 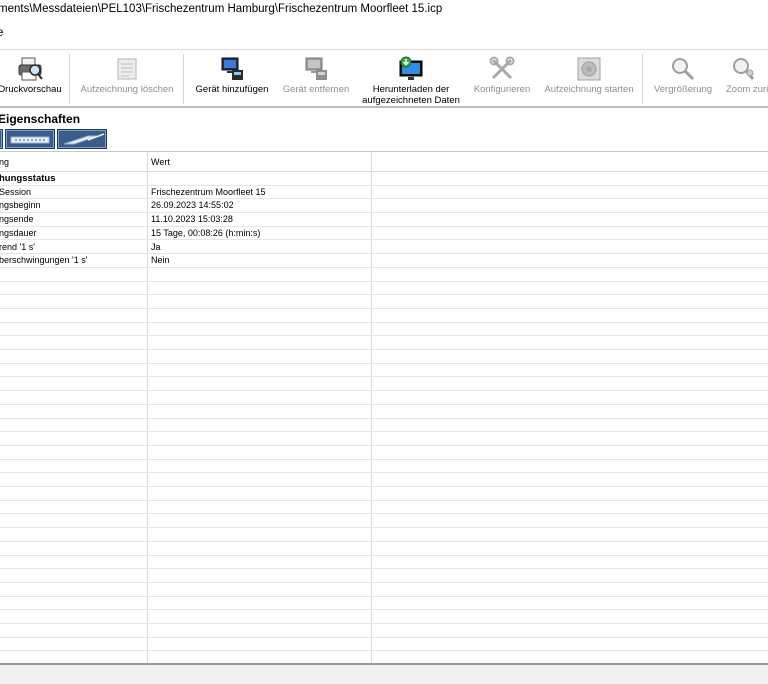 I want to click on probe-icon, so click(x=84, y=139).